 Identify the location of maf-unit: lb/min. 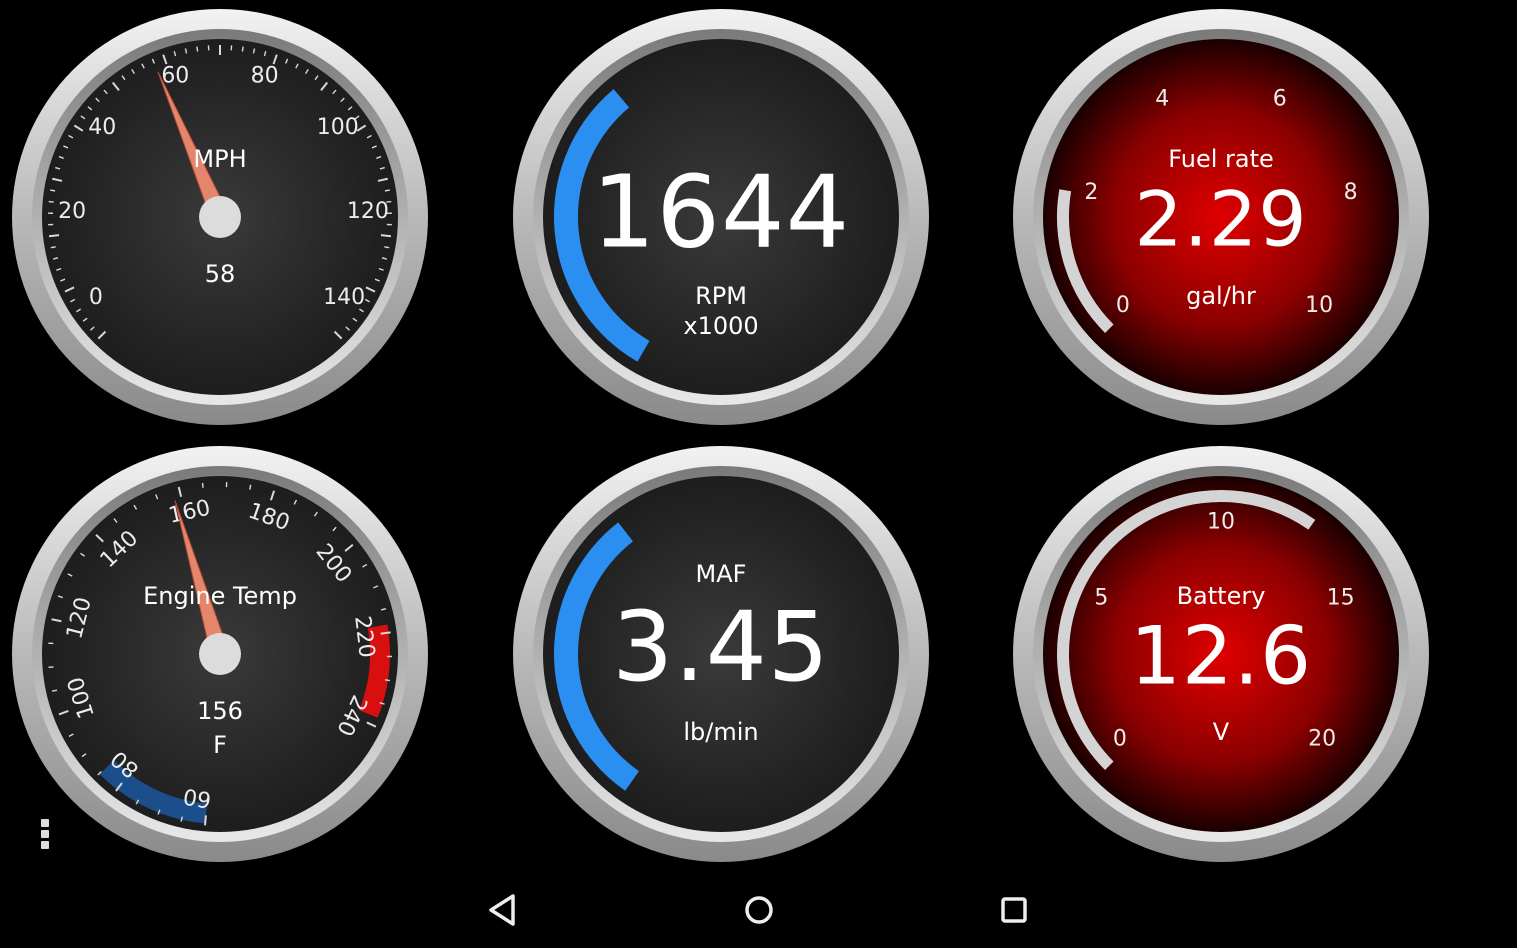
(721, 732).